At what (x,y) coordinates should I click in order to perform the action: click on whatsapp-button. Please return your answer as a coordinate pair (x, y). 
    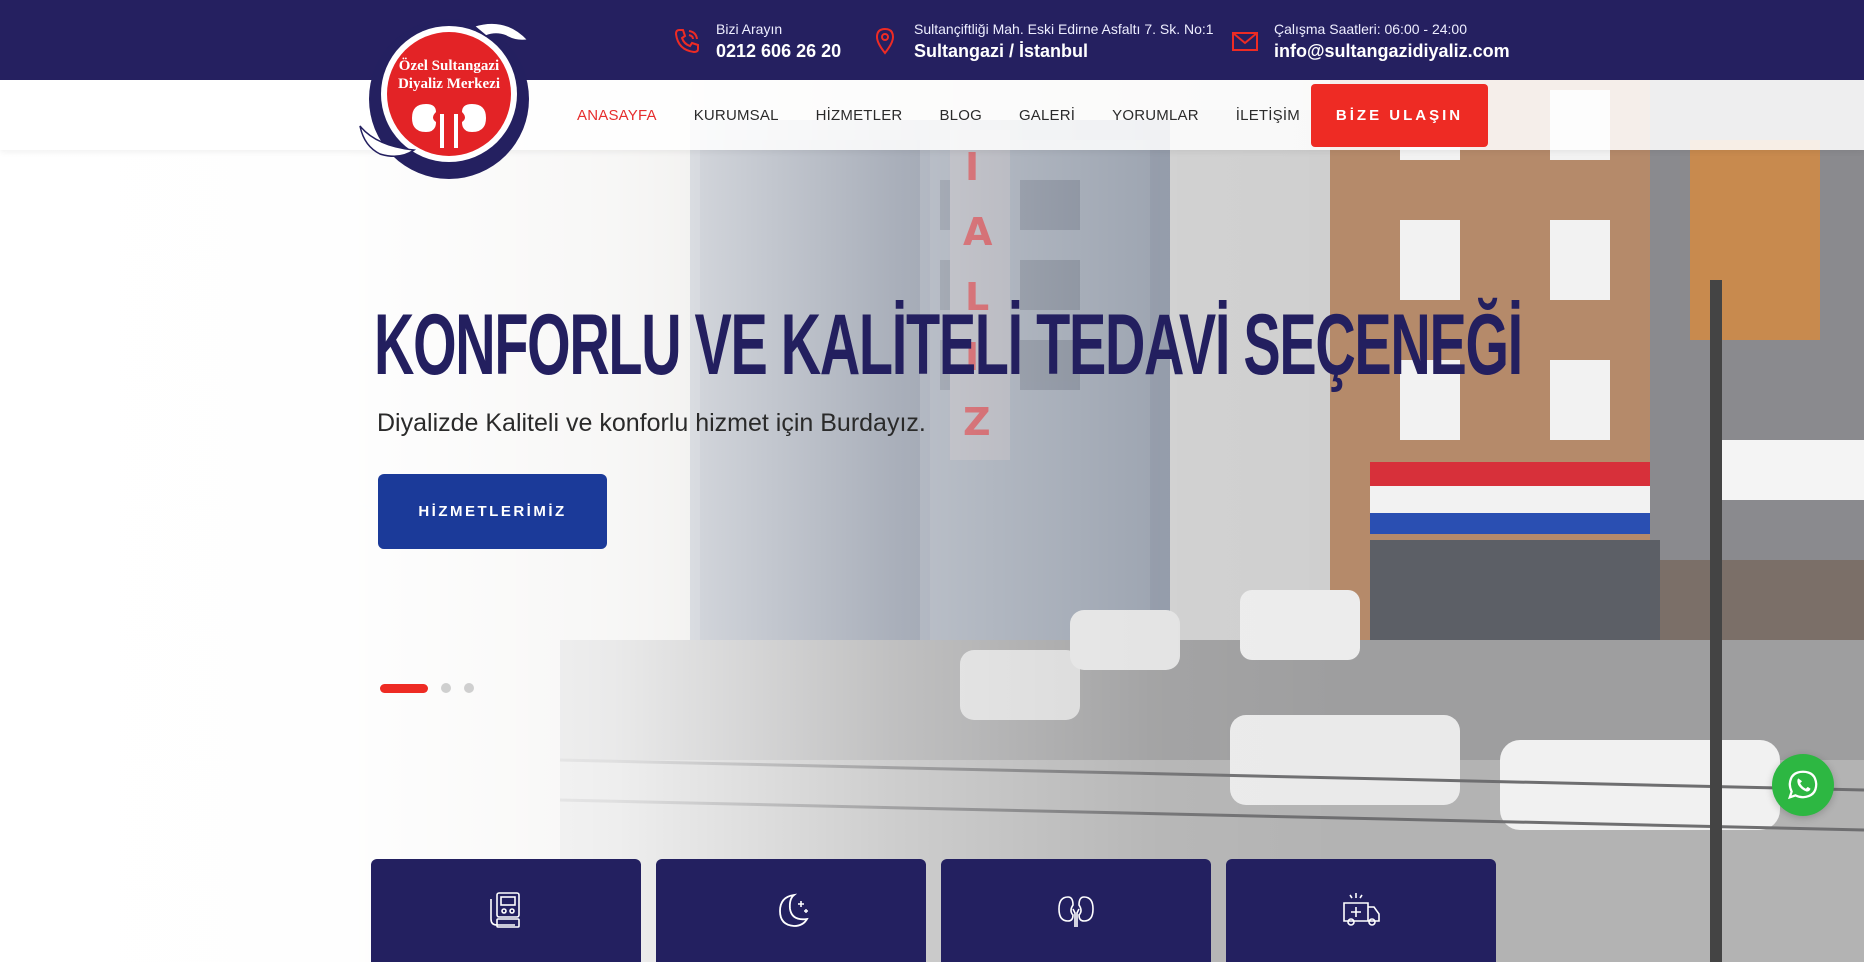
    Looking at the image, I should click on (1803, 785).